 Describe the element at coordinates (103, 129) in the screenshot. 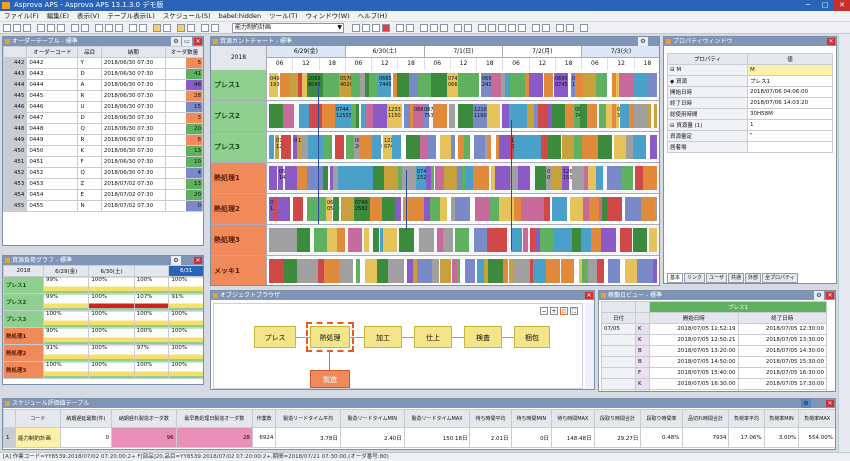

I see `table-row: 448 0448 Q 2018/06/30 07:30 20` at that location.